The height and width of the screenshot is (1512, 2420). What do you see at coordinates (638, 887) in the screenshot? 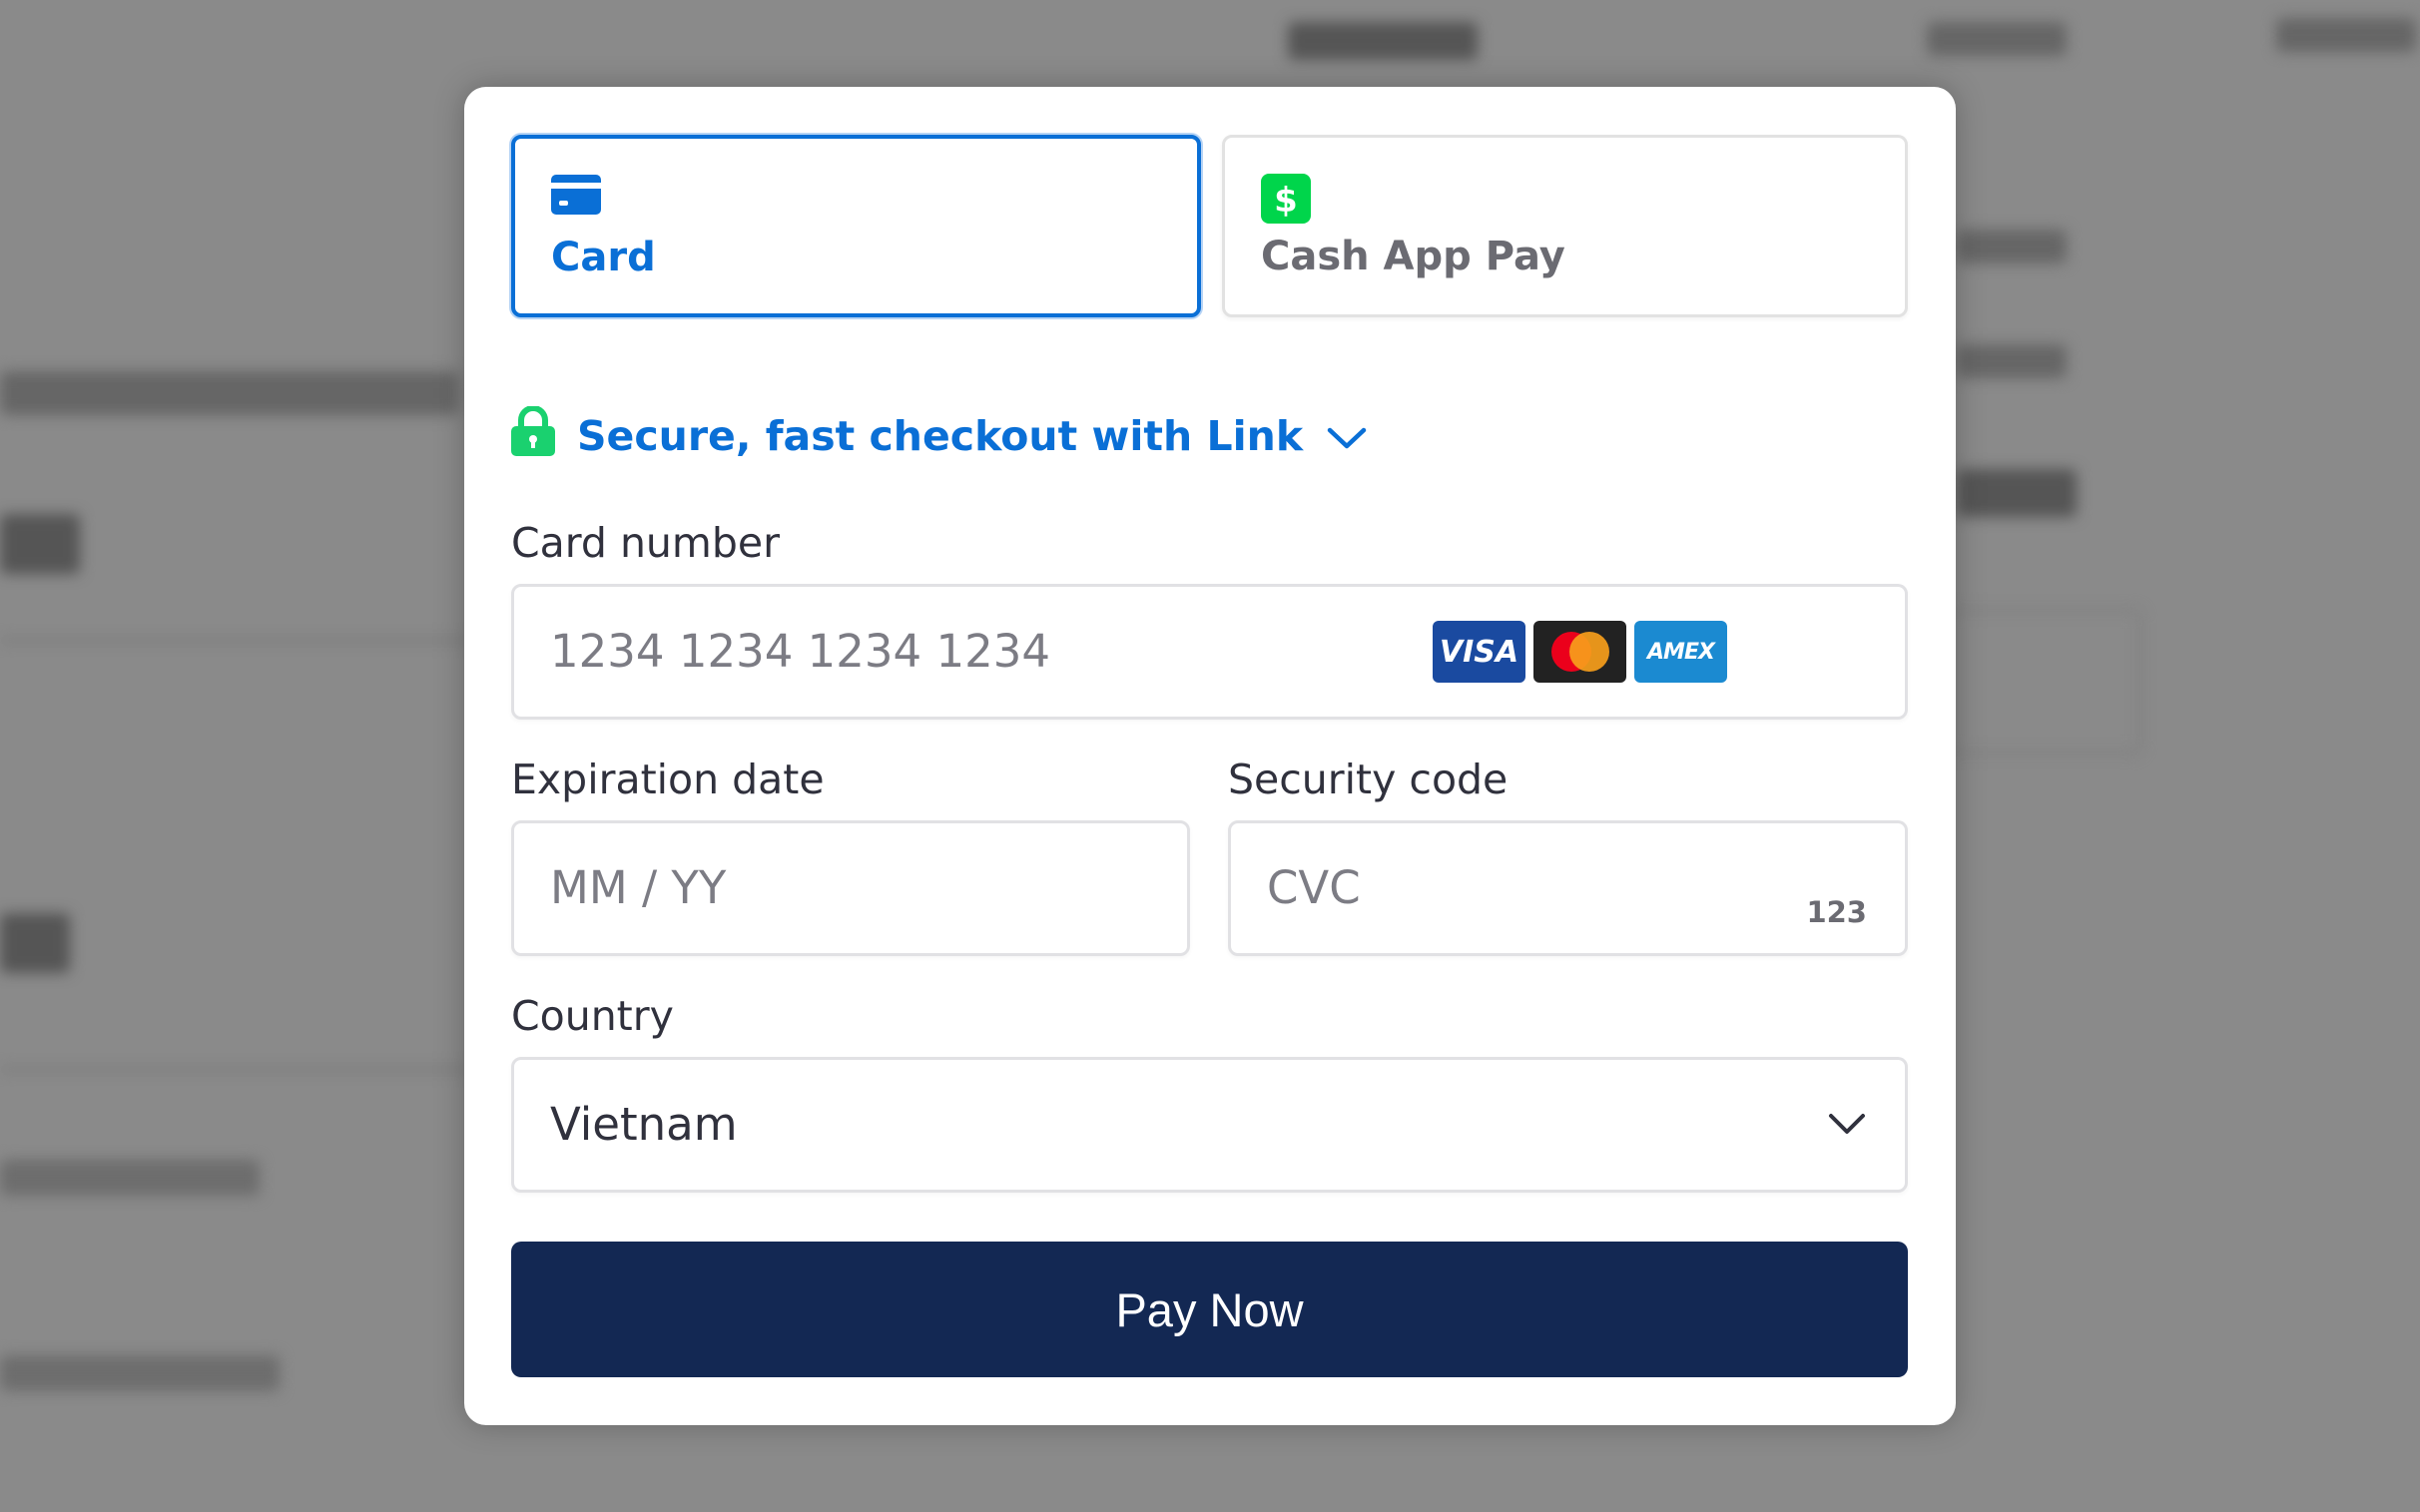
I see `expiration-date-placeholder: MM / YY` at bounding box center [638, 887].